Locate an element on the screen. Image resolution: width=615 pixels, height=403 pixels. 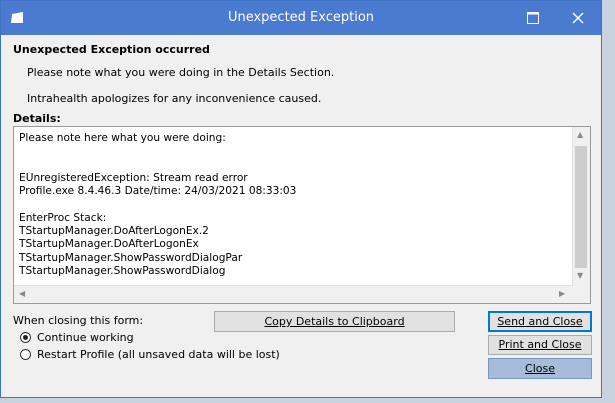
maximize-icon is located at coordinates (533, 18).